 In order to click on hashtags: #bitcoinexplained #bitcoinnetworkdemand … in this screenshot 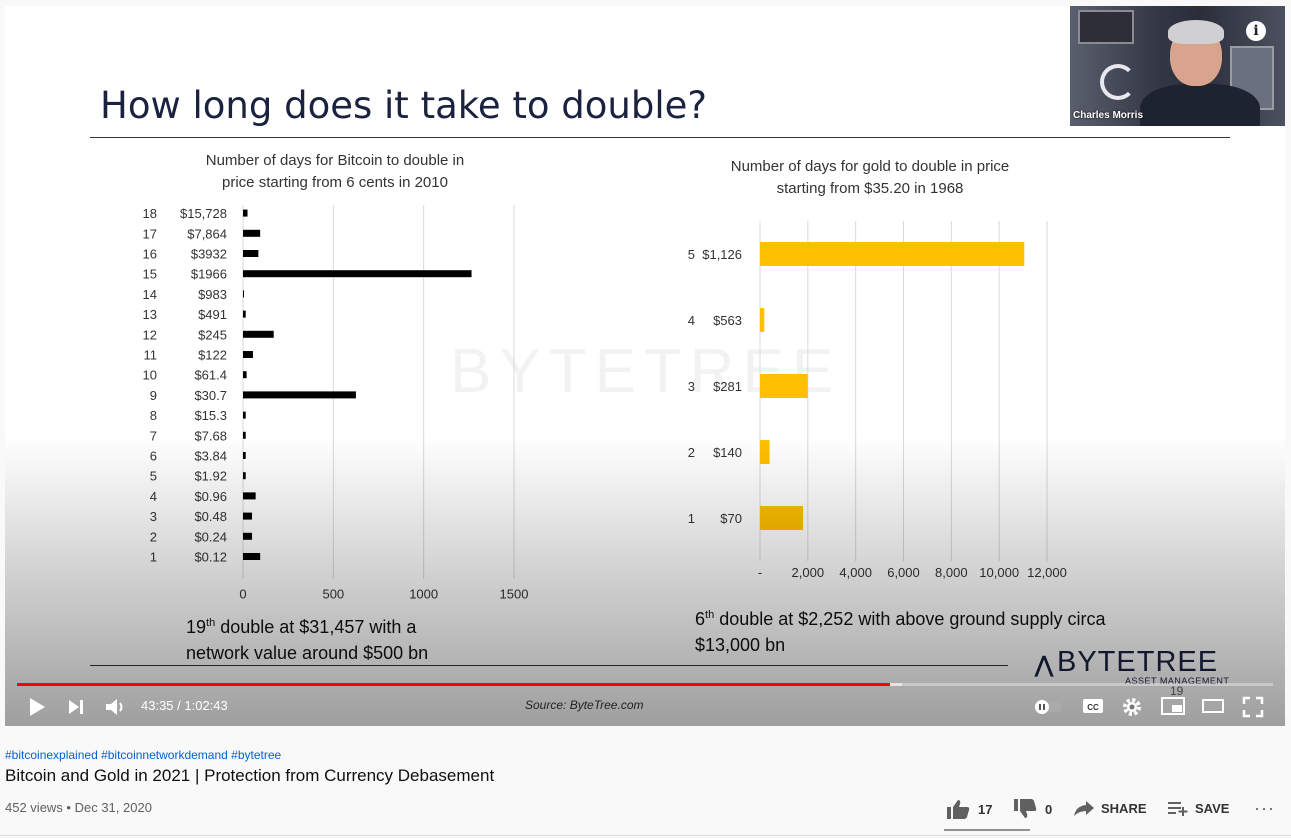, I will do `click(143, 755)`.